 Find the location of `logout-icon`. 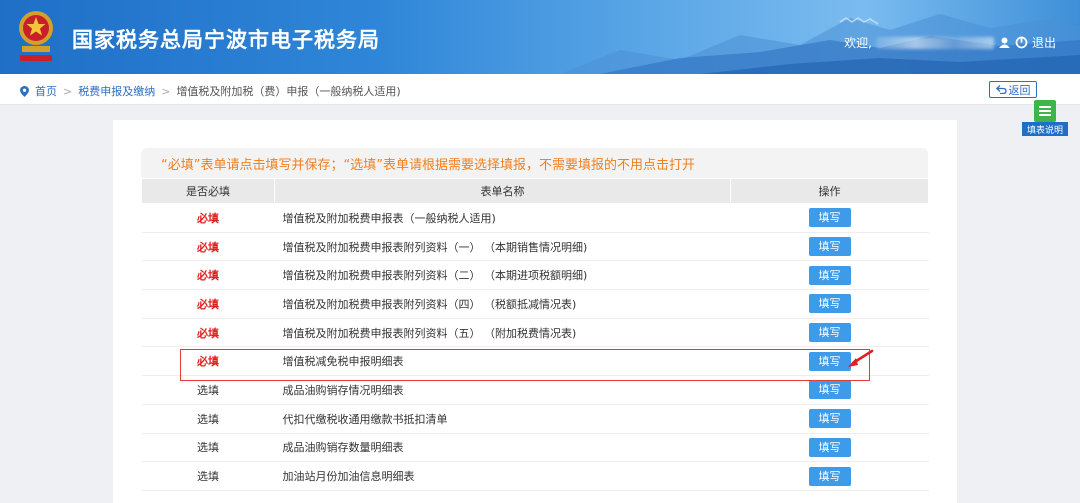

logout-icon is located at coordinates (1021, 42).